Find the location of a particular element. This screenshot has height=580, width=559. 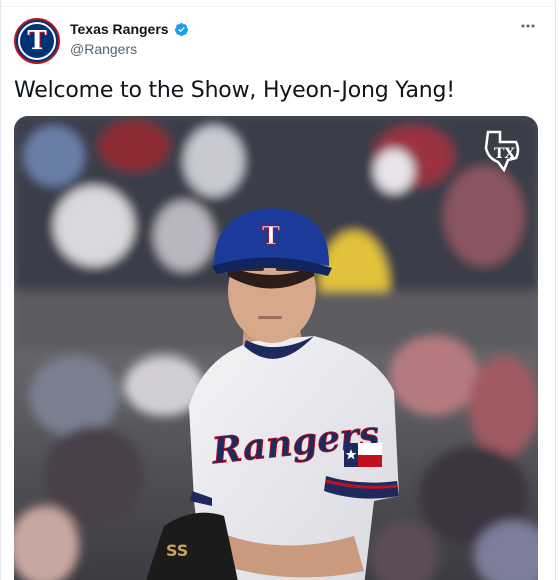

watermark-logo: TX is located at coordinates (502, 150).